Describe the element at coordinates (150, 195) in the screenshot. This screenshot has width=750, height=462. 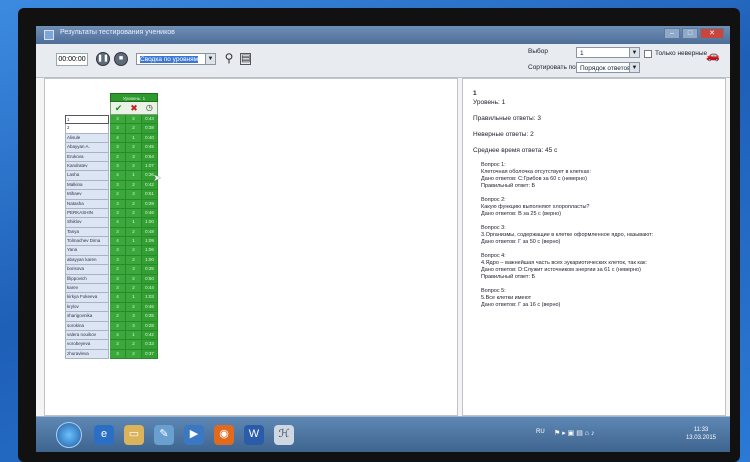
I see `time-cell: 0:51` at that location.